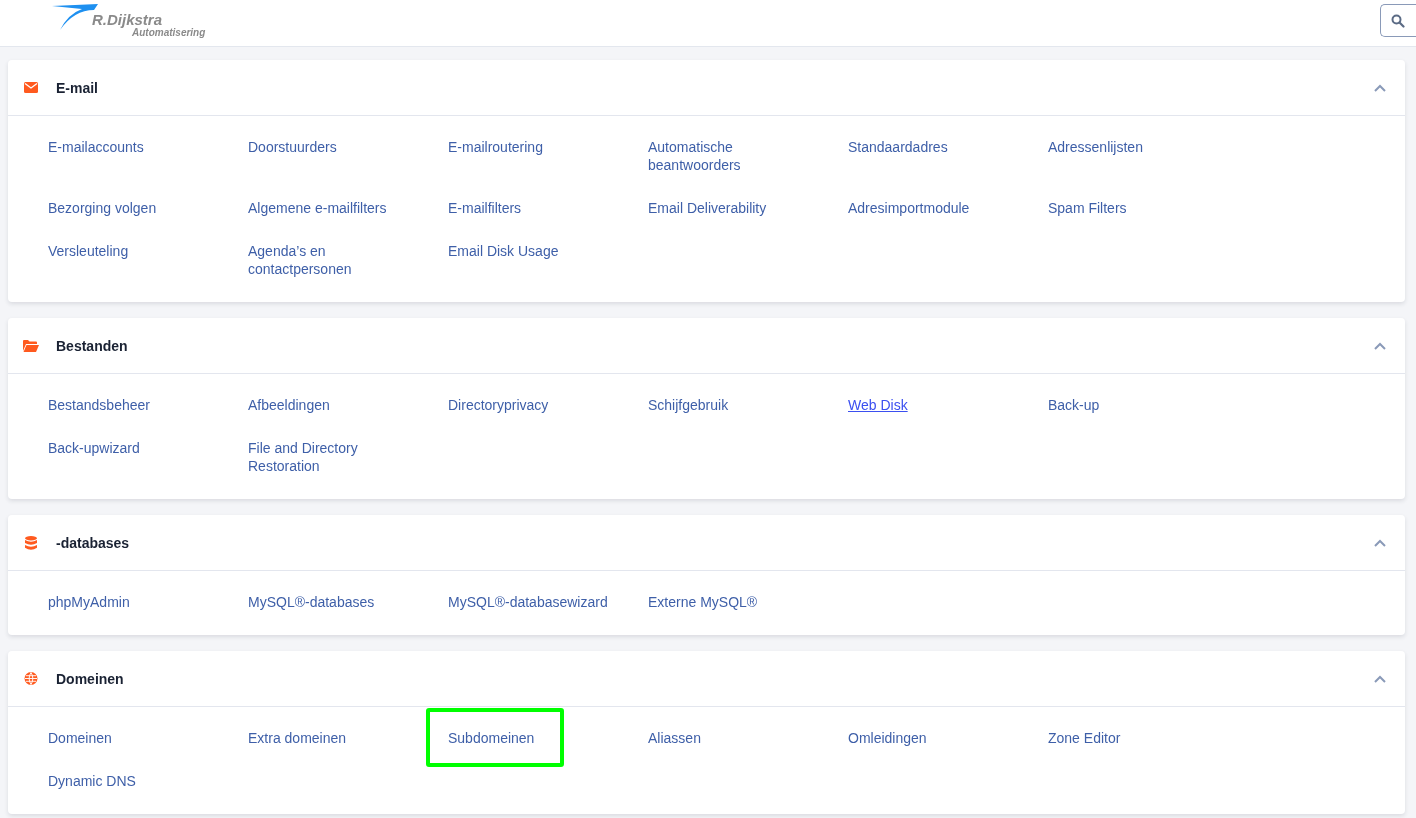 This screenshot has height=818, width=1416. What do you see at coordinates (169, 32) in the screenshot?
I see `logo-tagline: Automatisering` at bounding box center [169, 32].